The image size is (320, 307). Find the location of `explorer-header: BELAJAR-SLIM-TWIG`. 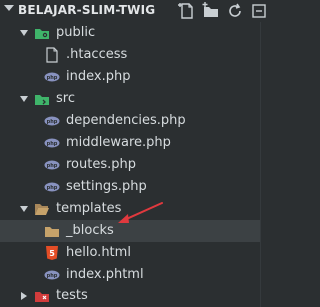

explorer-header: BELAJAR-SLIM-TWIG is located at coordinates (135, 11).